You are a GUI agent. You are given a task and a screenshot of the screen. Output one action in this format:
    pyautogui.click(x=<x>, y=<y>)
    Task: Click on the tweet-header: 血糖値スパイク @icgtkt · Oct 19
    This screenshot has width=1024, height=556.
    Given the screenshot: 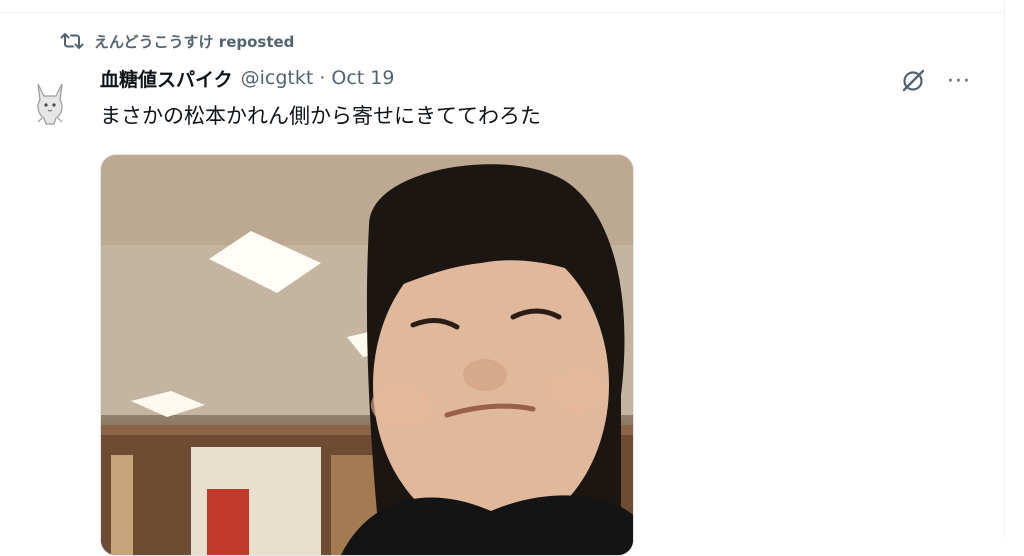 What is the action you would take?
    pyautogui.click(x=247, y=78)
    